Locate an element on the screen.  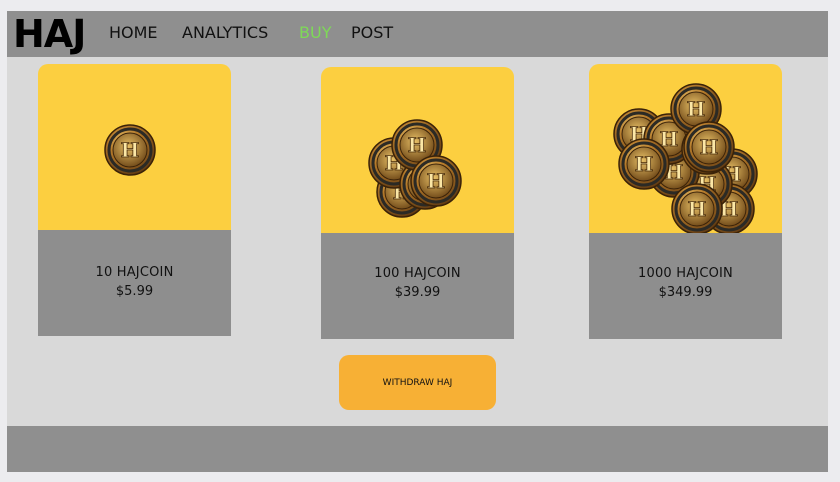
top-nav-bar: HAJ HOME ANALYTICS BUY POST is located at coordinates (417, 34).